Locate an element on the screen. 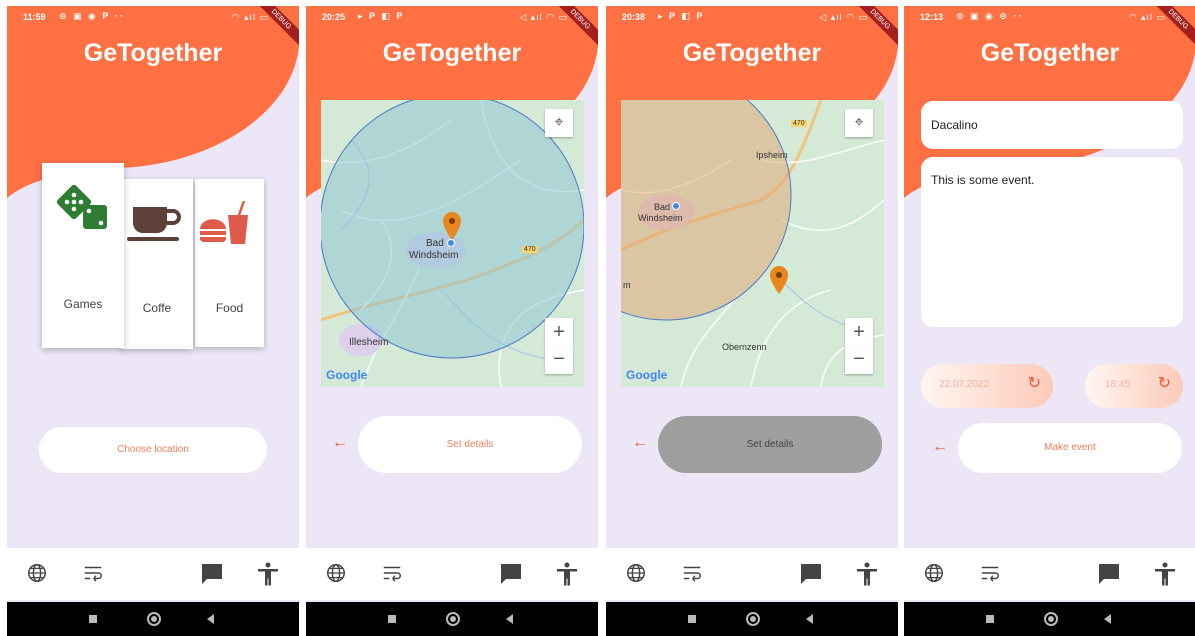  crosshair-icon: ⌖ is located at coordinates (559, 122).